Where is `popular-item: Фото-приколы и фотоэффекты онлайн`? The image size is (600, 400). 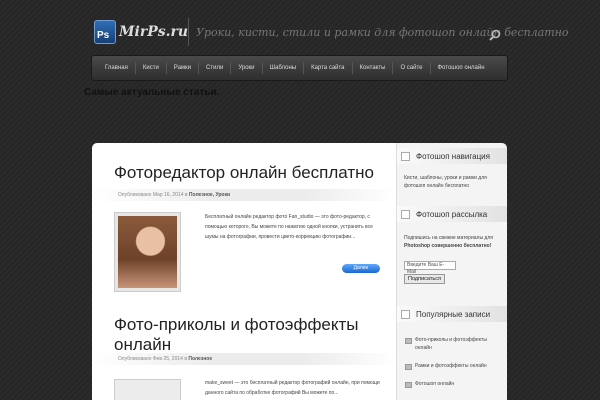 popular-item: Фото-приколы и фотоэффекты онлайн is located at coordinates (454, 344).